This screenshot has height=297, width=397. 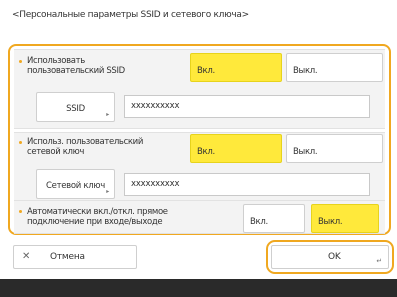 I want to click on auto-direct-off-button: Выкл., so click(x=345, y=218).